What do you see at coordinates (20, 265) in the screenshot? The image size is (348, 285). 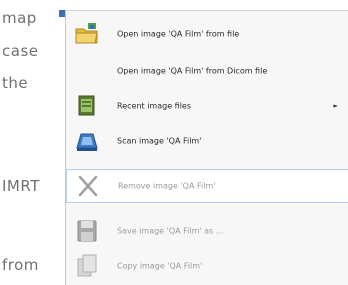 I see `background-word-from: from` at bounding box center [20, 265].